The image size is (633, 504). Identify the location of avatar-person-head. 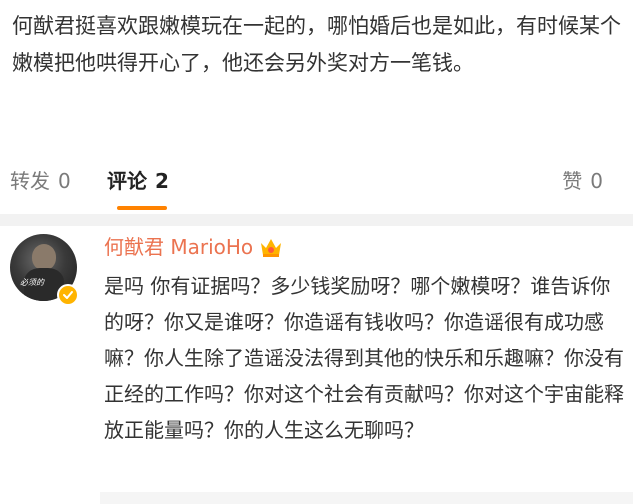
(44, 257).